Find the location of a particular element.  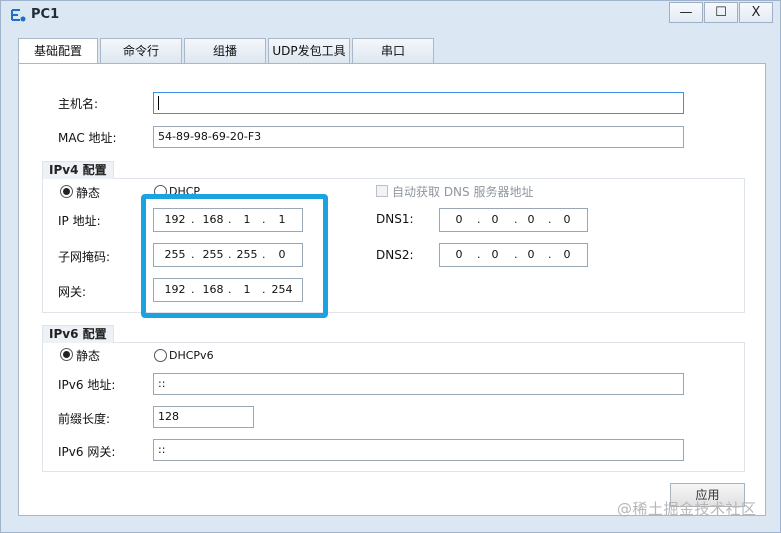

ip-address-label: IP 地址: is located at coordinates (79, 221).